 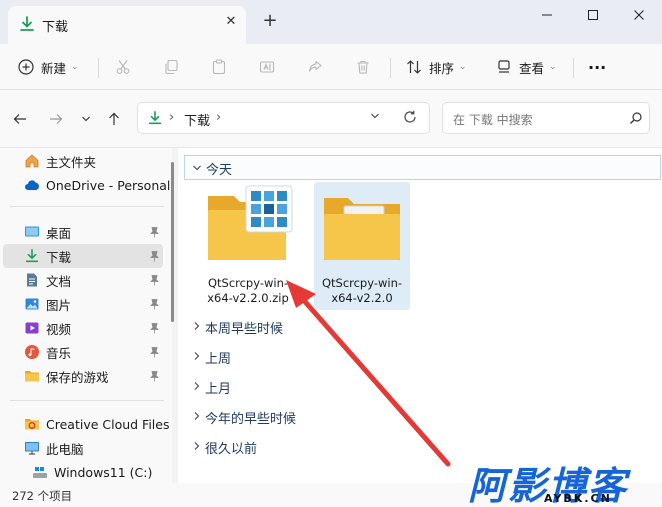 I want to click on sidebar-item-label: 音乐, so click(x=59, y=353).